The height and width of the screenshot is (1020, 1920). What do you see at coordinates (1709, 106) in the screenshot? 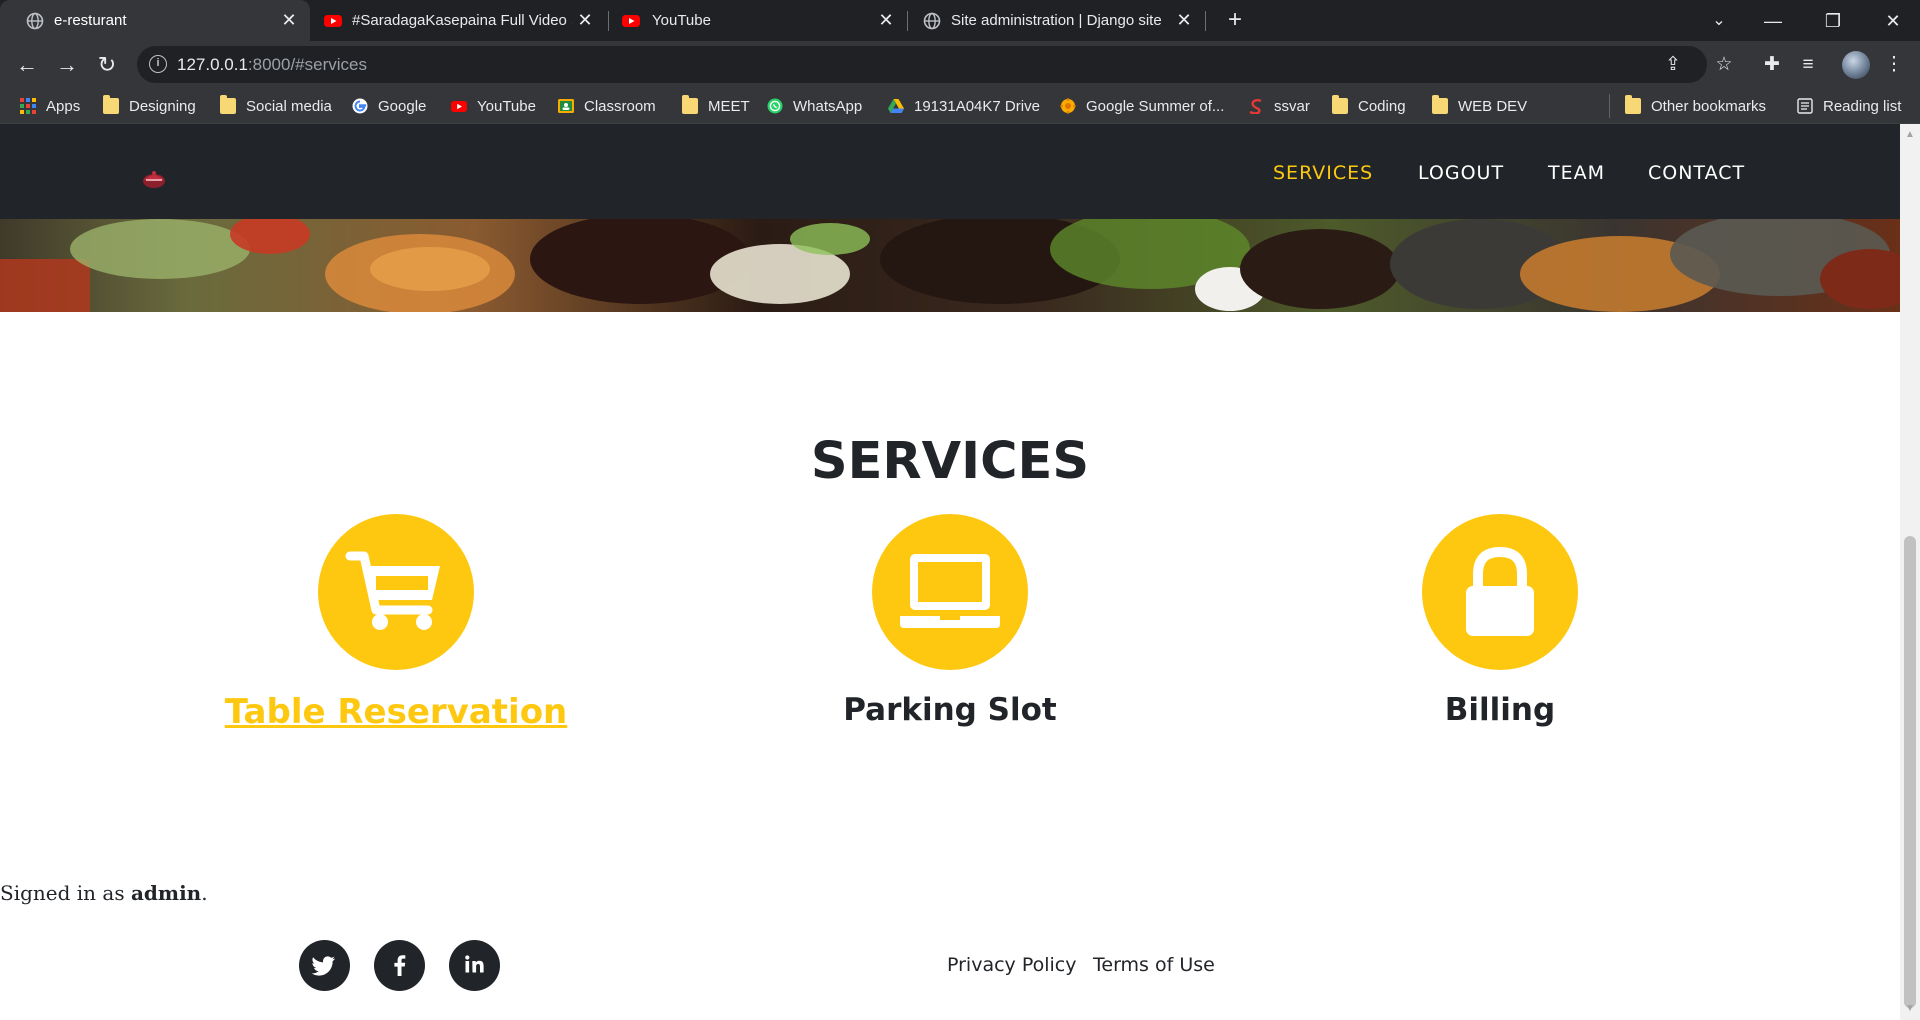
I see `bookmark-label: Other bookmarks` at bounding box center [1709, 106].